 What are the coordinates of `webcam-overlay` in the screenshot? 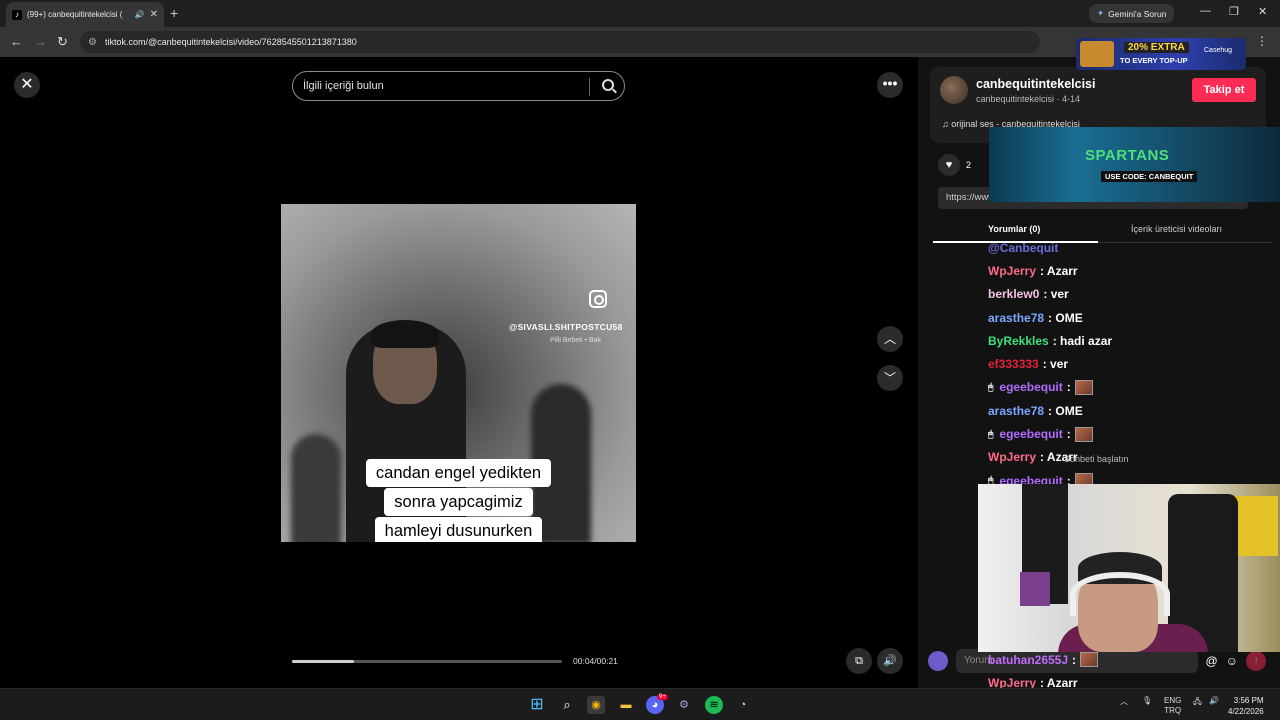 It's located at (1129, 568).